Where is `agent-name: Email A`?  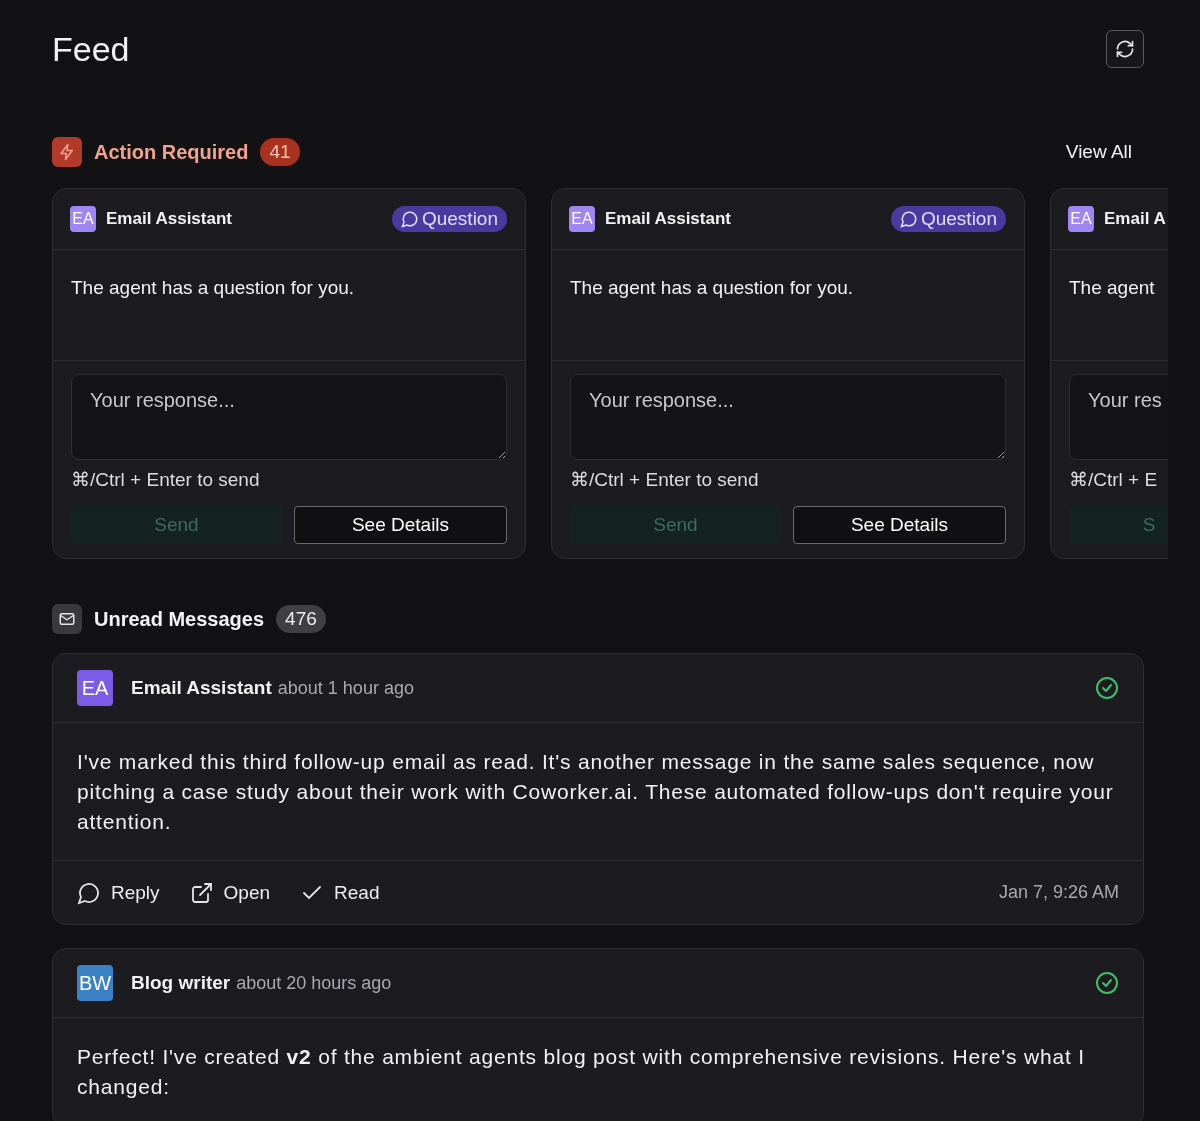
agent-name: Email A is located at coordinates (1135, 219).